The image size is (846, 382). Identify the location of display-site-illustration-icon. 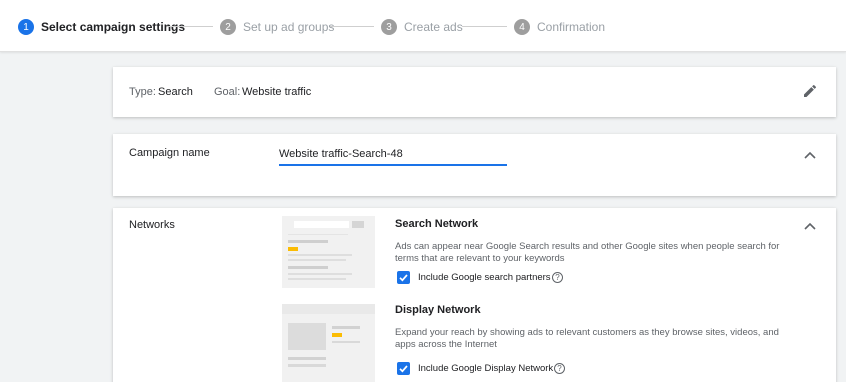
(328, 343).